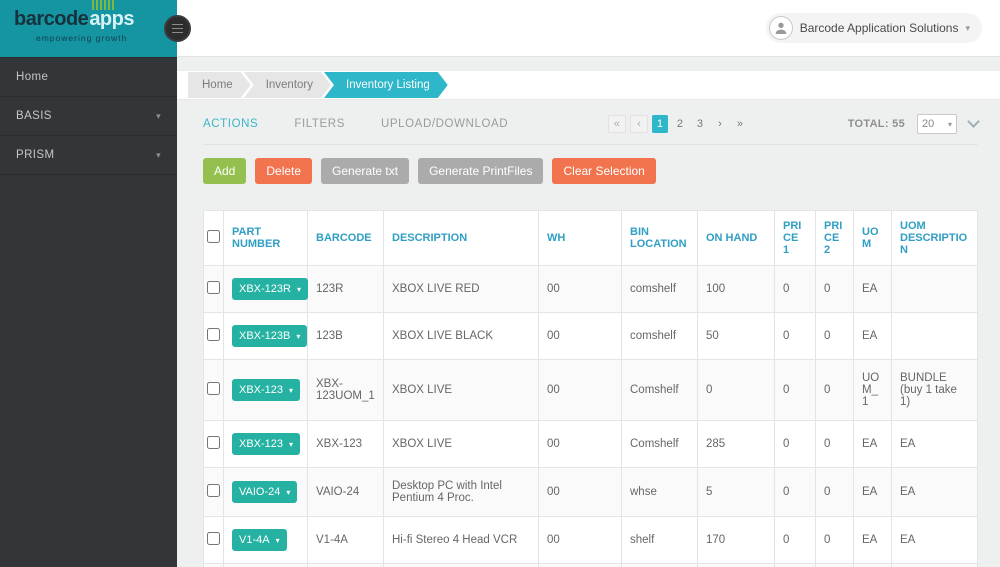 The width and height of the screenshot is (1000, 567). What do you see at coordinates (225, 171) in the screenshot?
I see `add-button: Add` at bounding box center [225, 171].